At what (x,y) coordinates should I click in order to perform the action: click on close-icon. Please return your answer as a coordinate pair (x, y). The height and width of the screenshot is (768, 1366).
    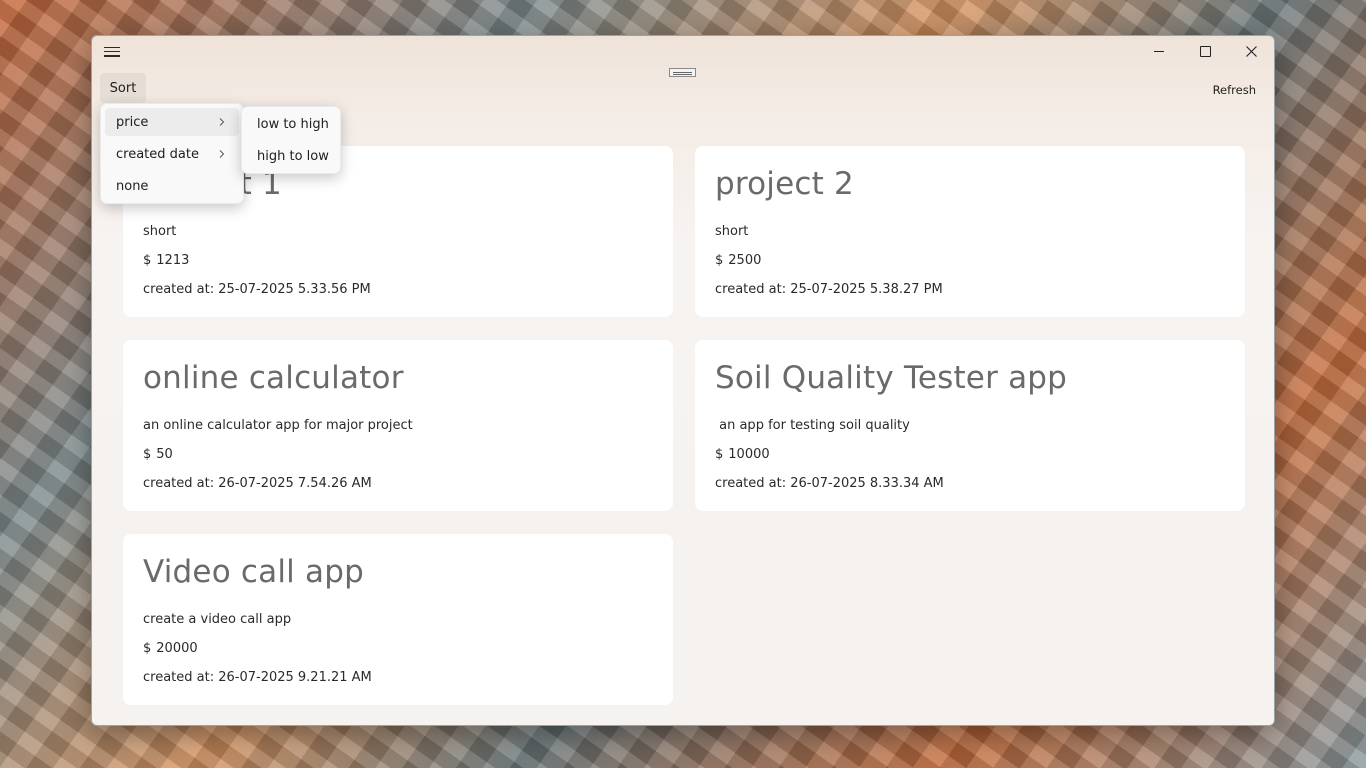
    Looking at the image, I should click on (1251, 51).